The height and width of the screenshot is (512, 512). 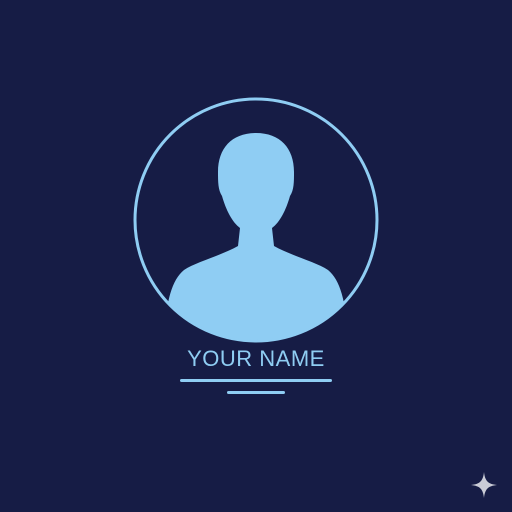 What do you see at coordinates (256, 380) in the screenshot?
I see `name-underline` at bounding box center [256, 380].